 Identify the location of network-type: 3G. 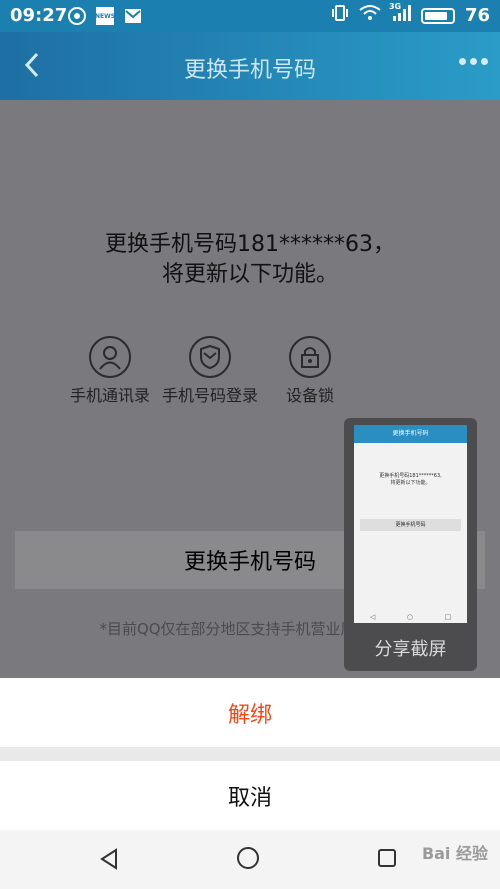
(395, 6).